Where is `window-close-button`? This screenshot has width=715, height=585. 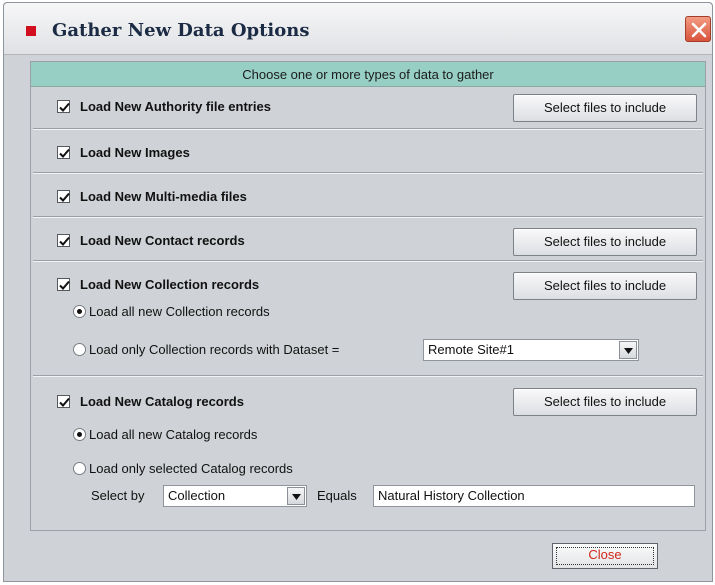 window-close-button is located at coordinates (698, 29).